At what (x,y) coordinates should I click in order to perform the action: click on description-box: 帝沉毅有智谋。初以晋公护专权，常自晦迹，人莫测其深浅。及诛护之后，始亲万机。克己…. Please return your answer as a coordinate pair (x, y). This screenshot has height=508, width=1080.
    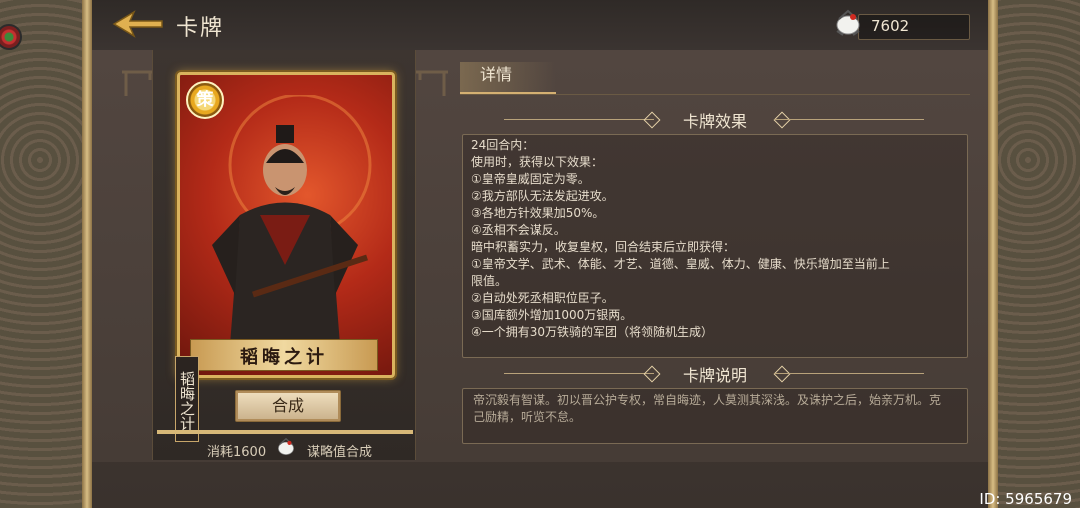
    Looking at the image, I should click on (715, 416).